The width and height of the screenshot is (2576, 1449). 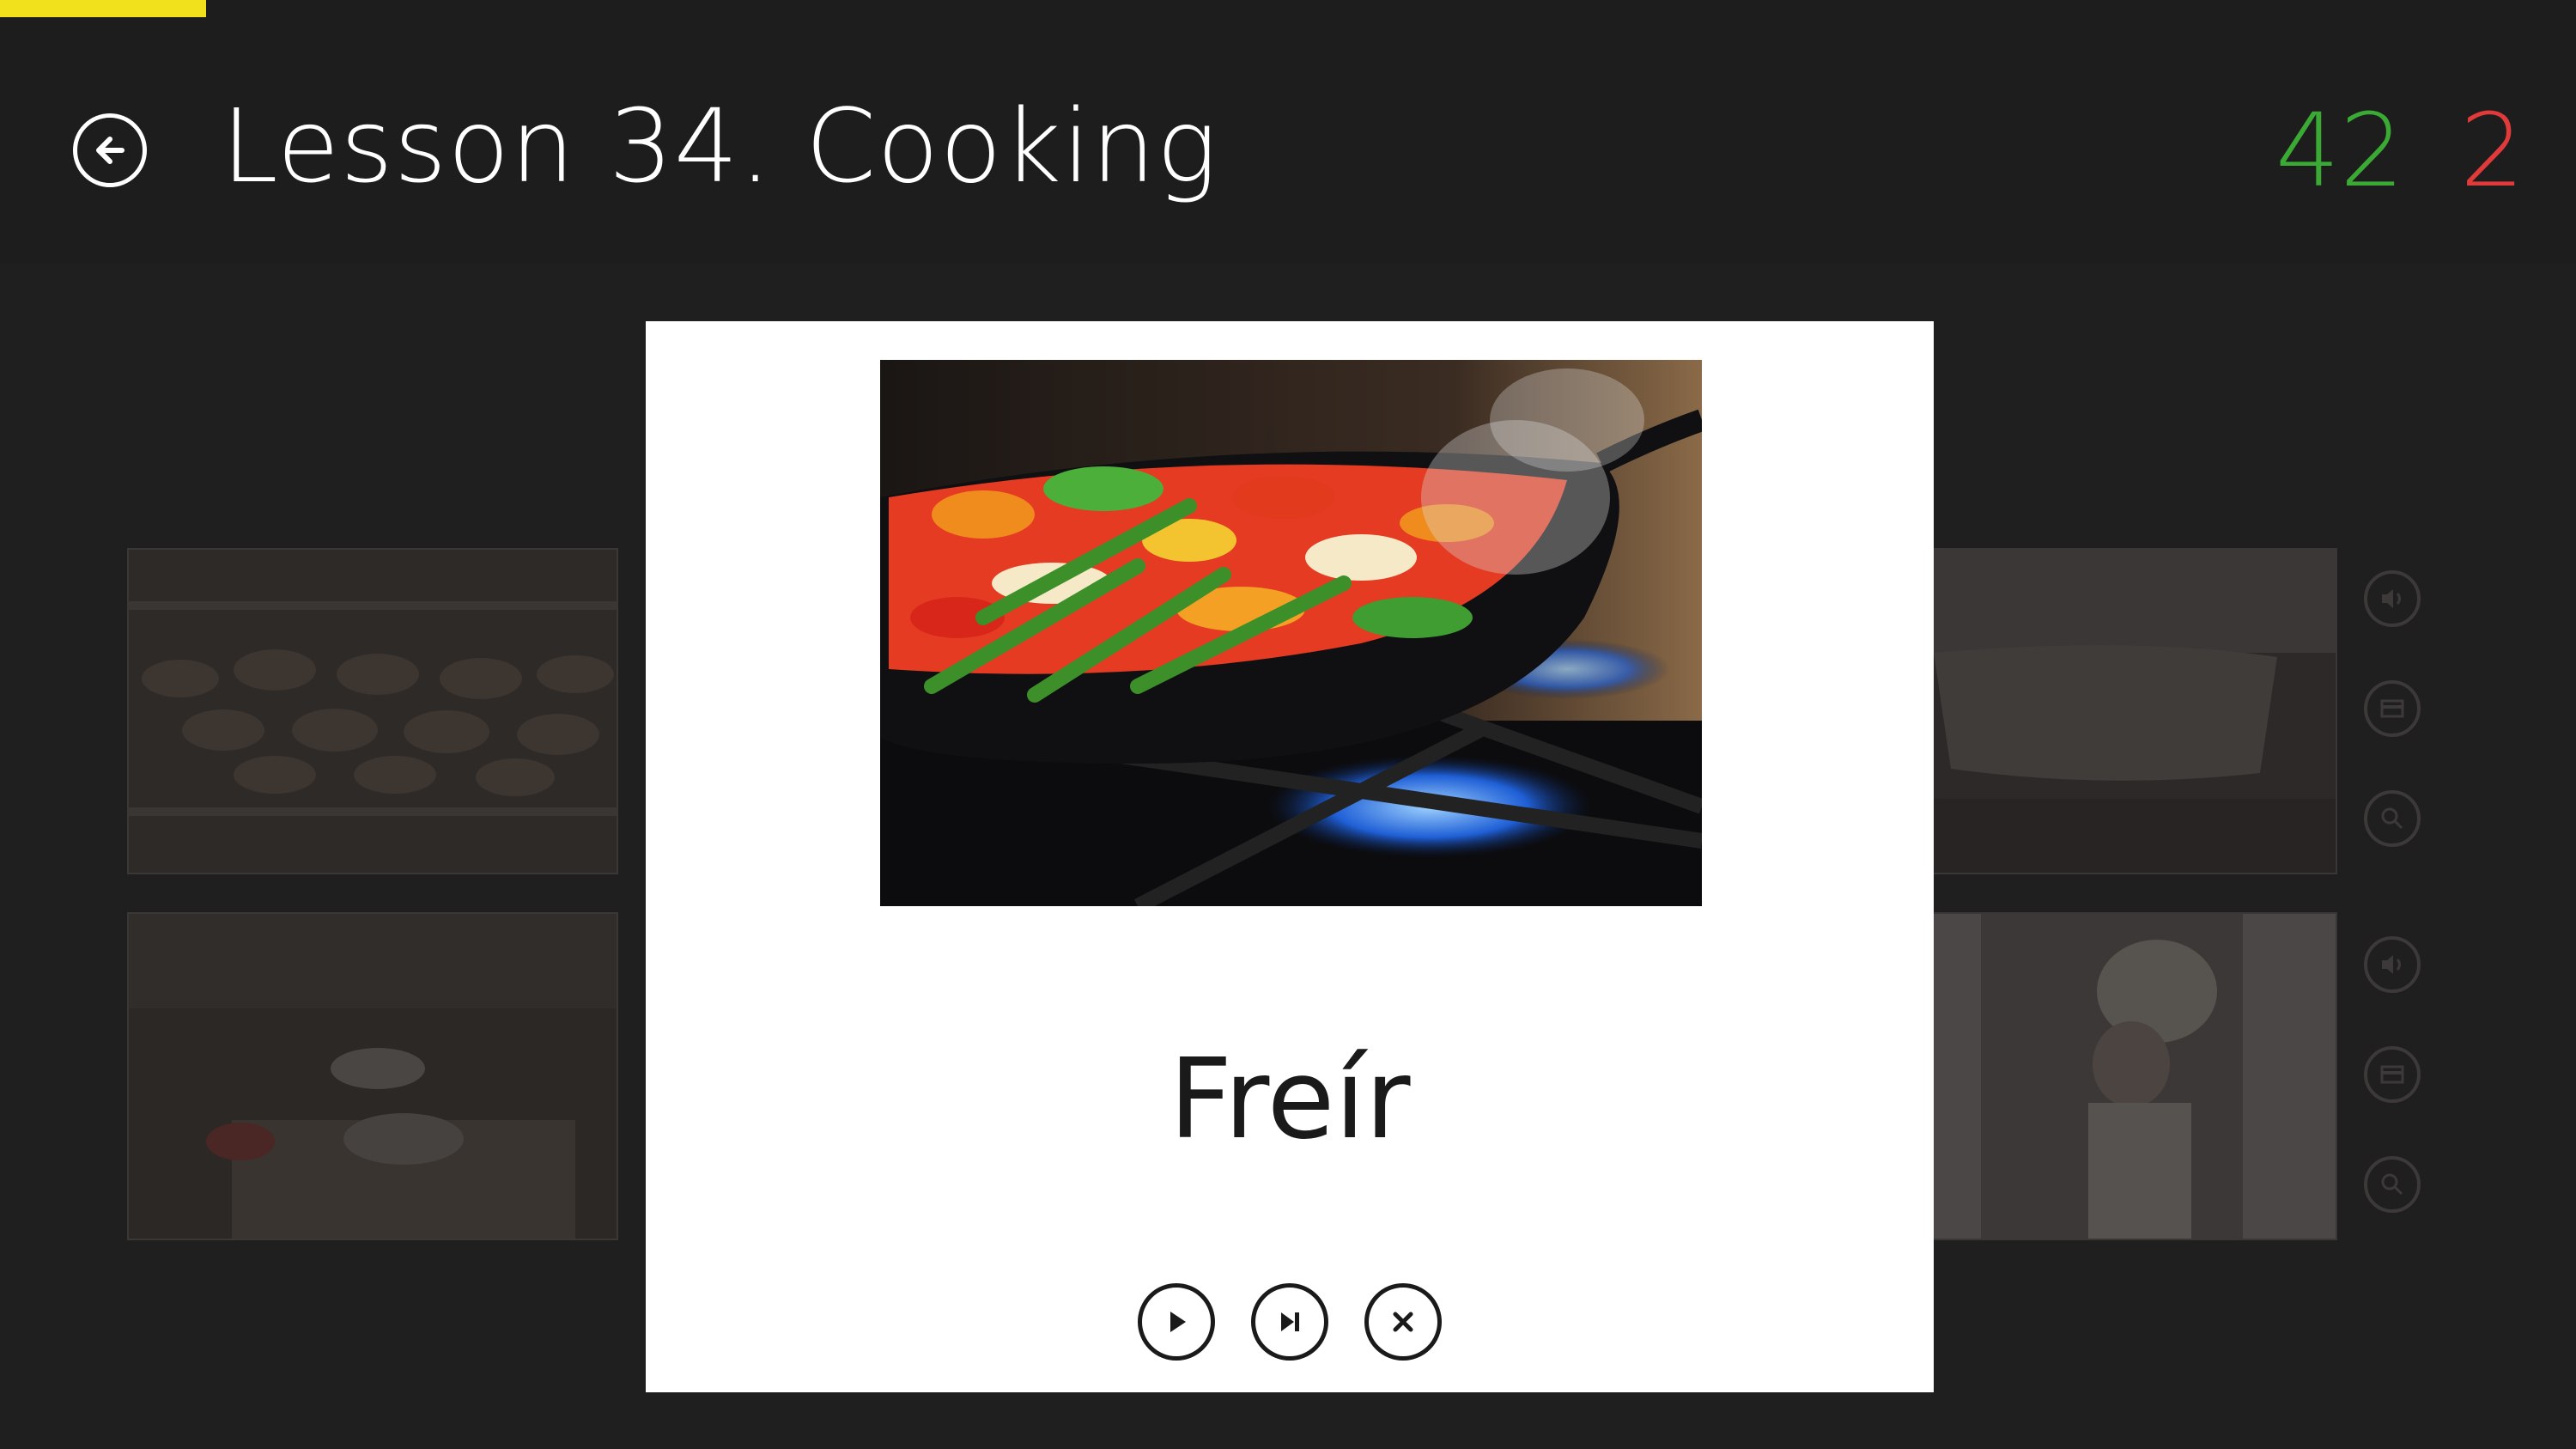 I want to click on skip-next-icon, so click(x=1290, y=1321).